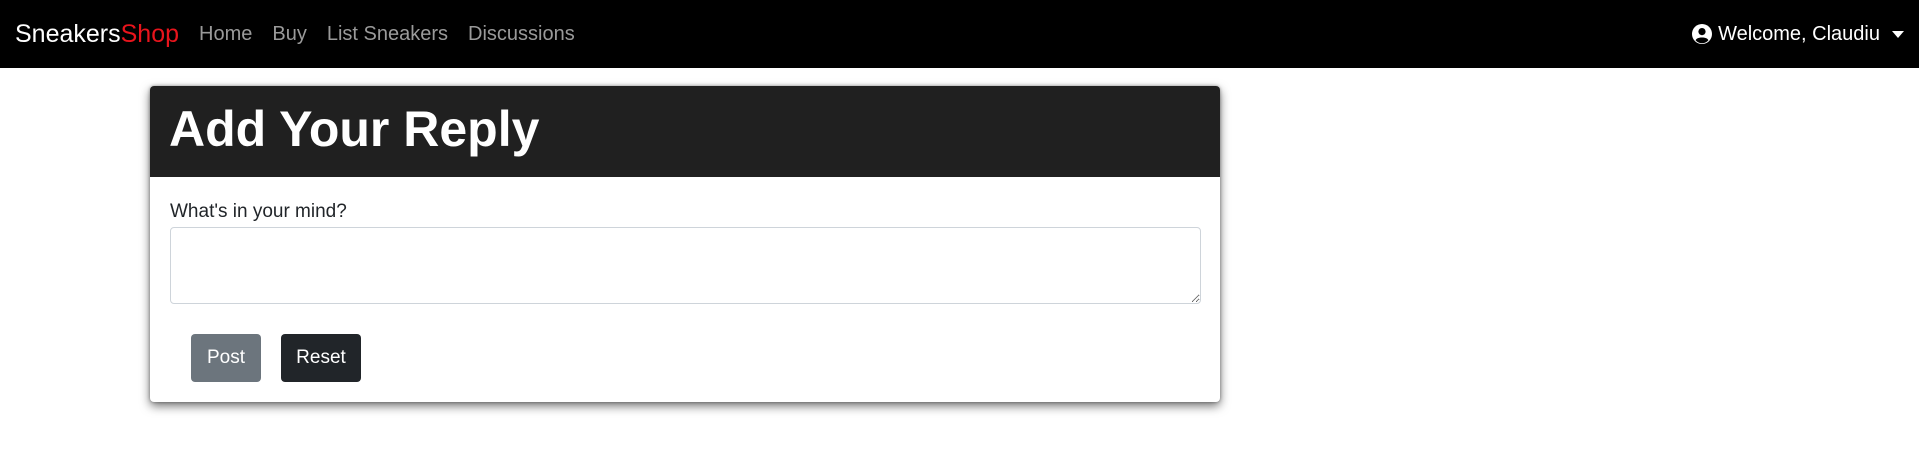 The width and height of the screenshot is (1919, 454). I want to click on nav-link-buy: Buy, so click(289, 34).